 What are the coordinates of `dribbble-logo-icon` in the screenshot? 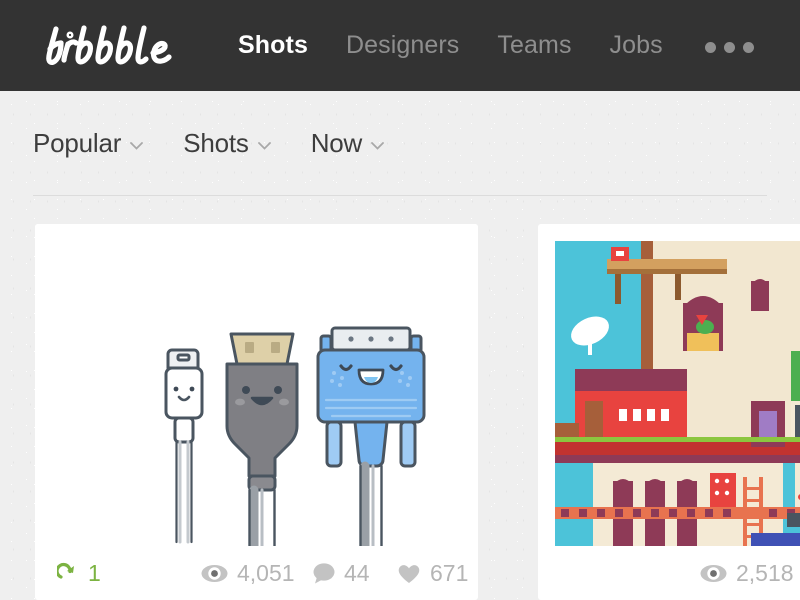 It's located at (109, 44).